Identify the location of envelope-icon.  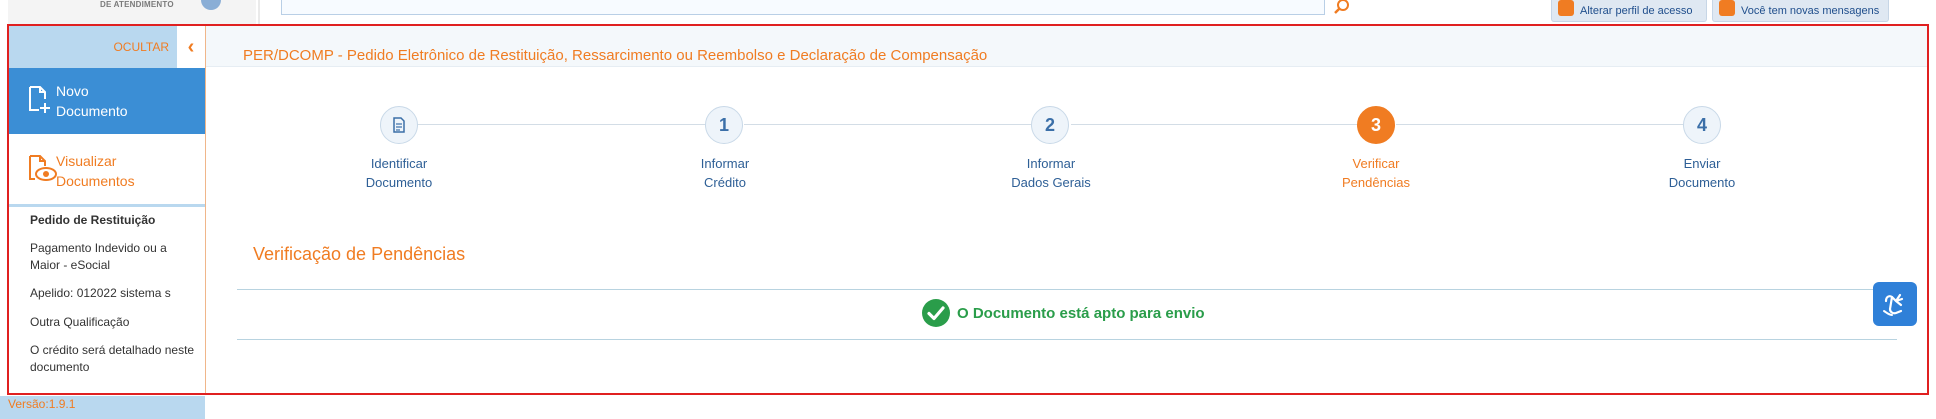
(1727, 8).